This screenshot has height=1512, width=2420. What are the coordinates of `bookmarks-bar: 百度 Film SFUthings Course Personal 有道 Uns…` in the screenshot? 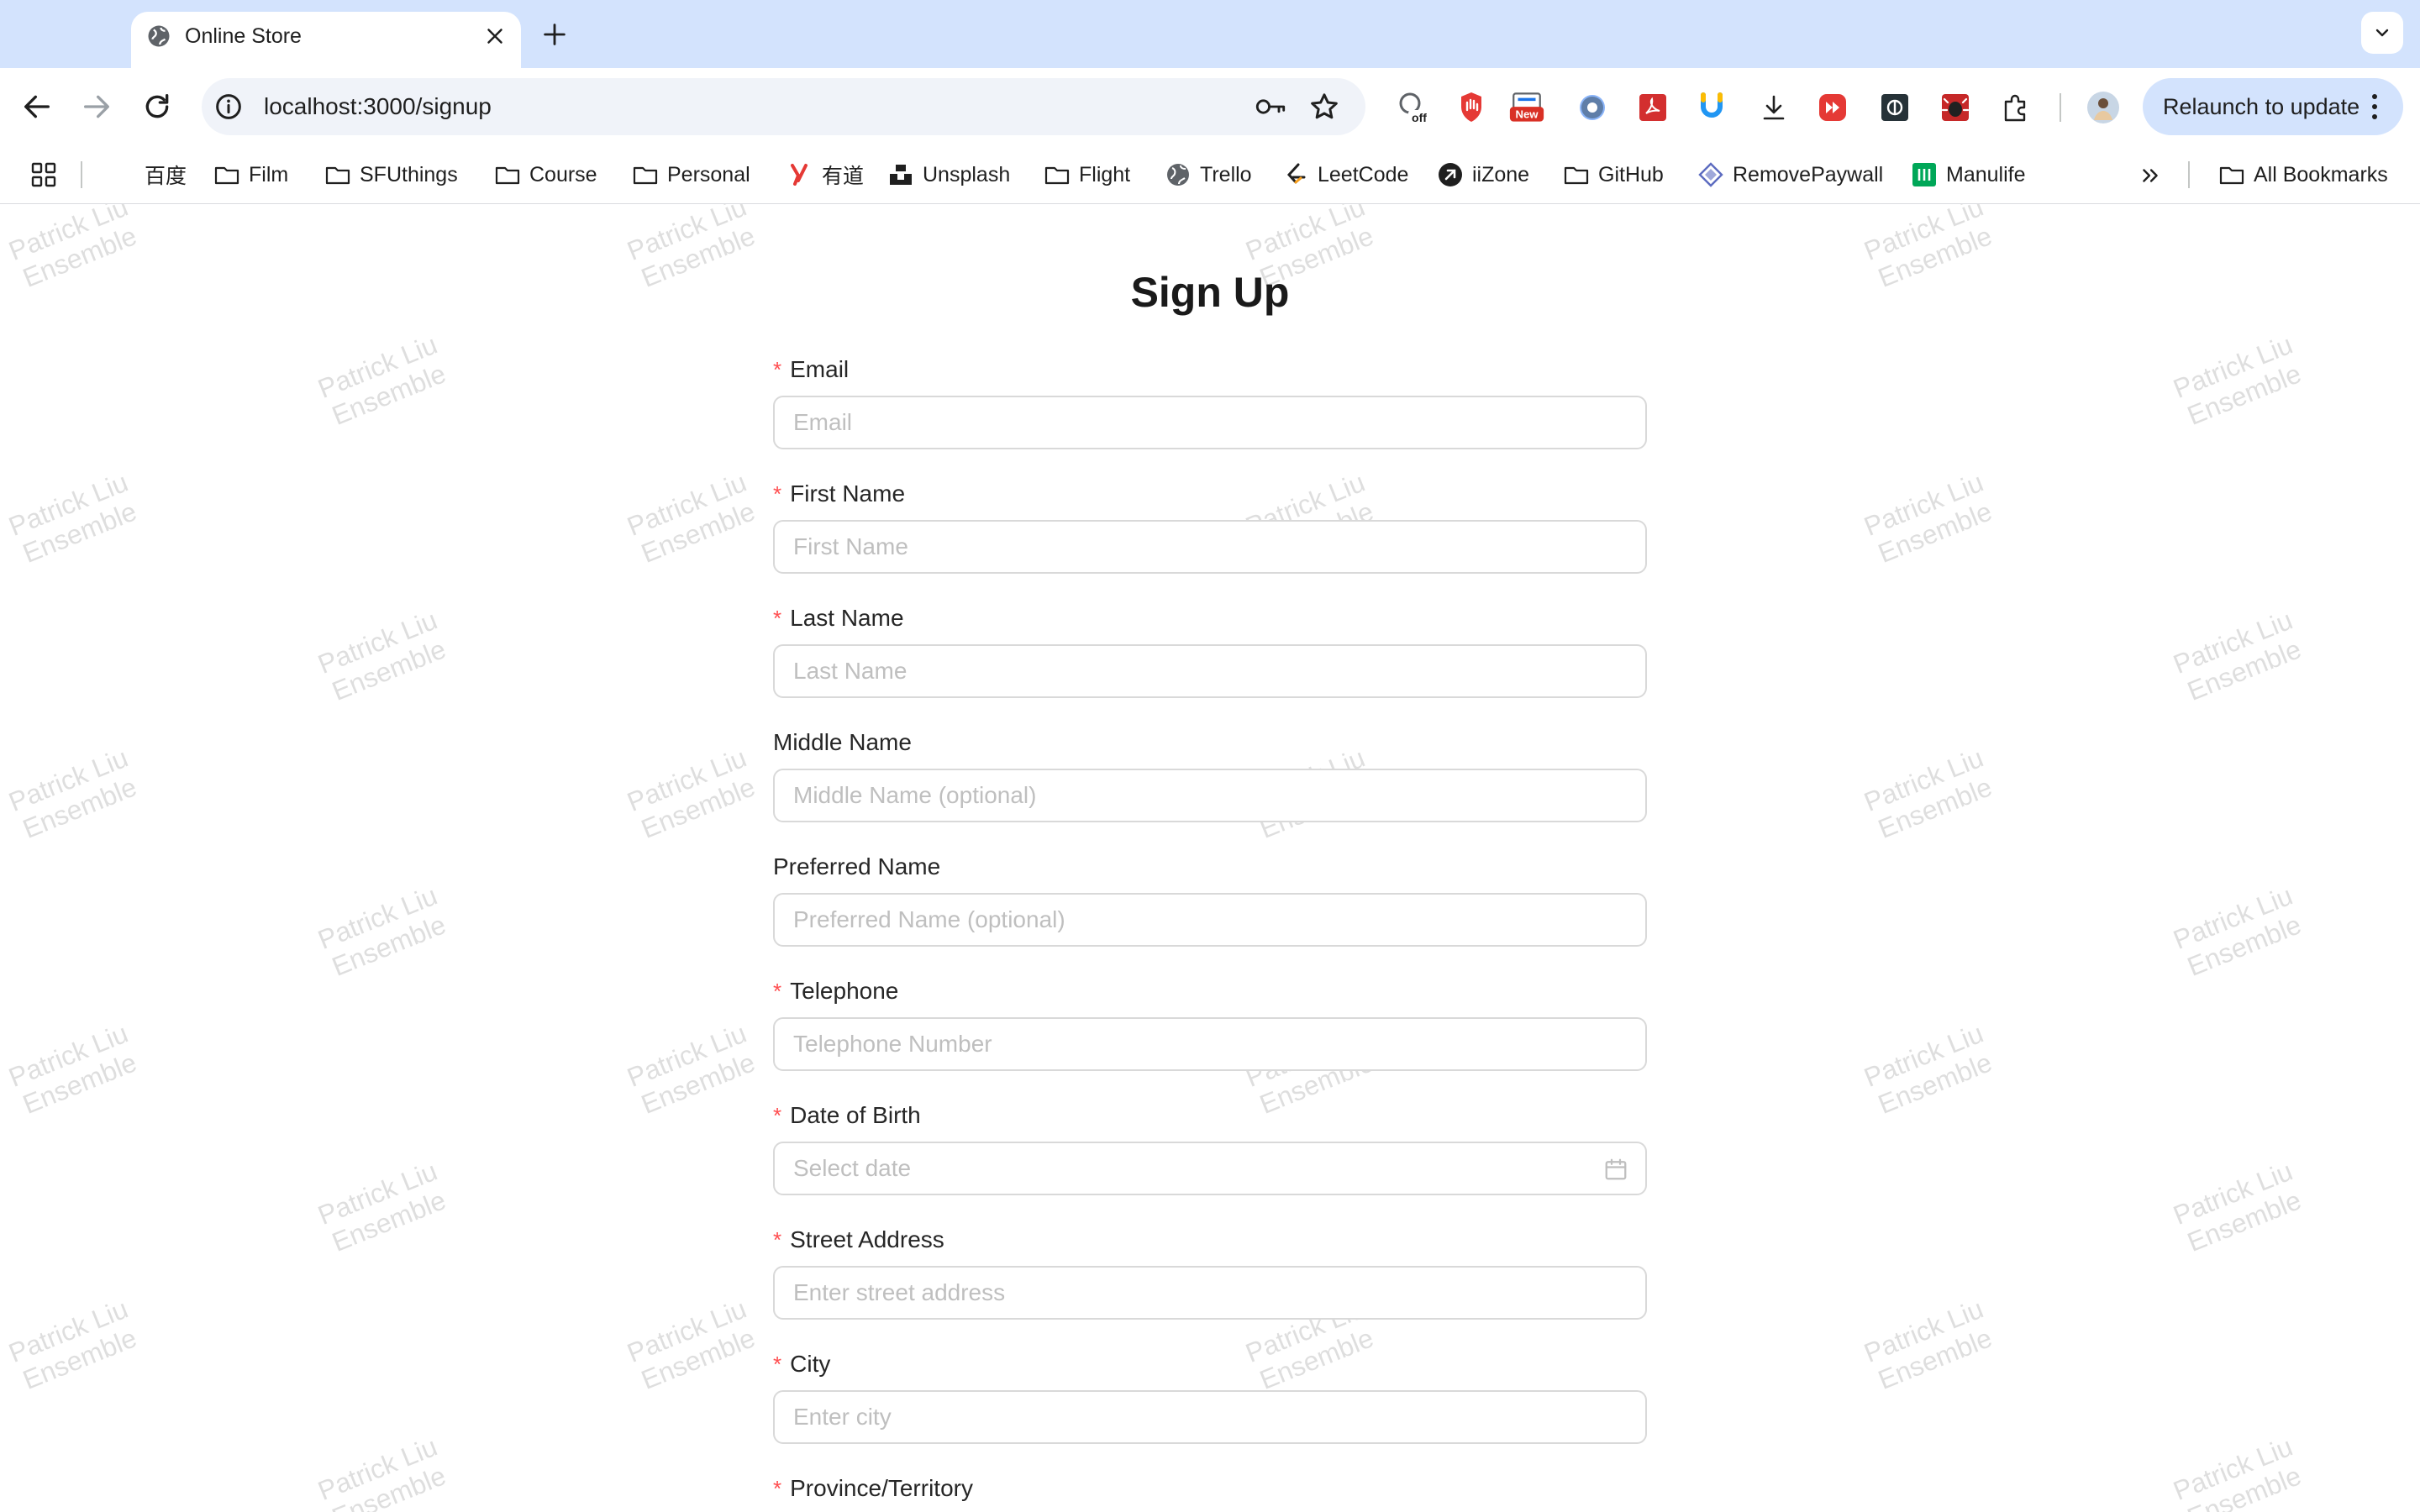 It's located at (1210, 175).